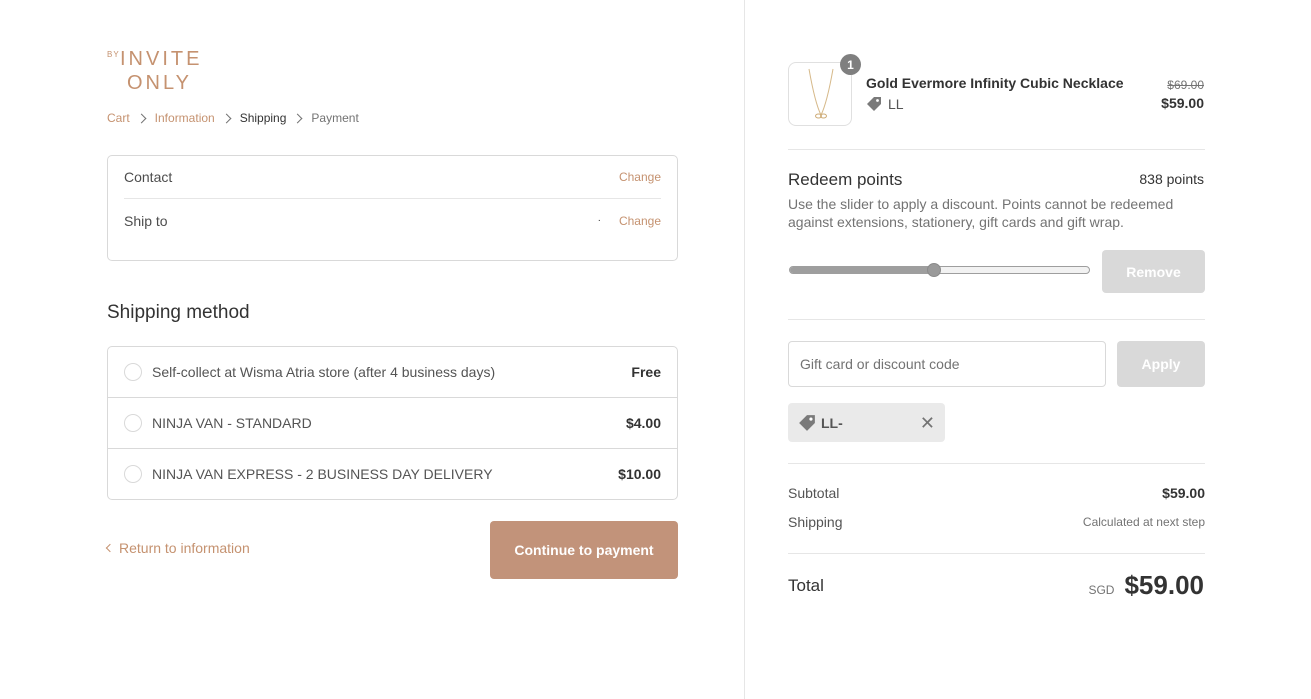  I want to click on return-to-information-link: Return to information, so click(177, 548).